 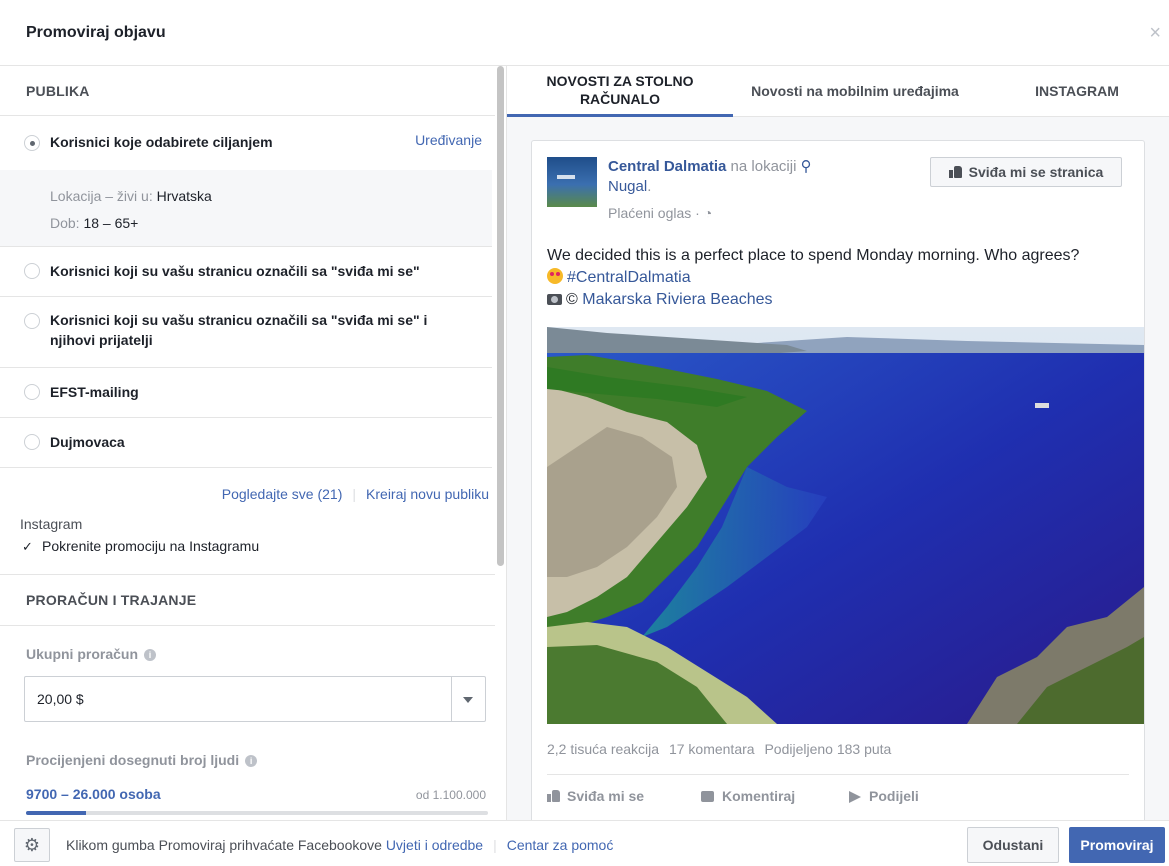 What do you see at coordinates (708, 213) in the screenshot?
I see `globe-icon: ◔` at bounding box center [708, 213].